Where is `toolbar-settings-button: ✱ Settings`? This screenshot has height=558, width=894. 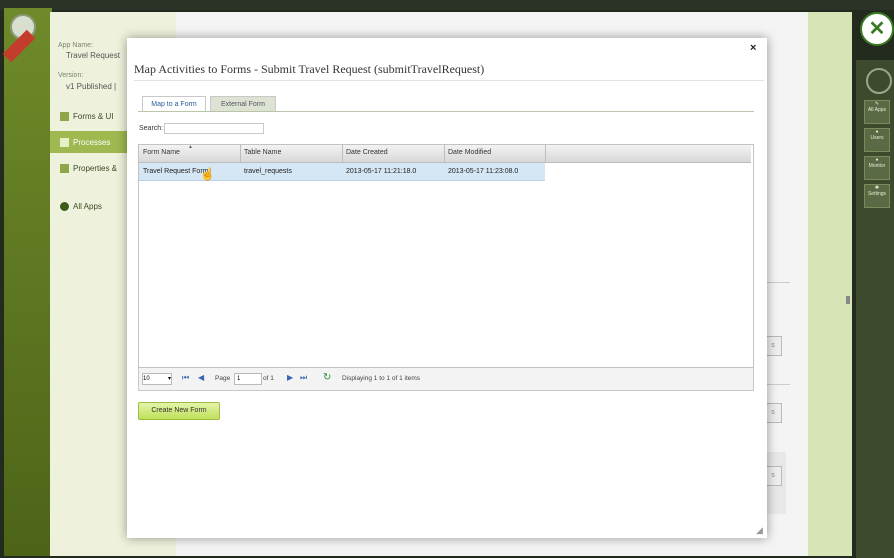 toolbar-settings-button: ✱ Settings is located at coordinates (877, 196).